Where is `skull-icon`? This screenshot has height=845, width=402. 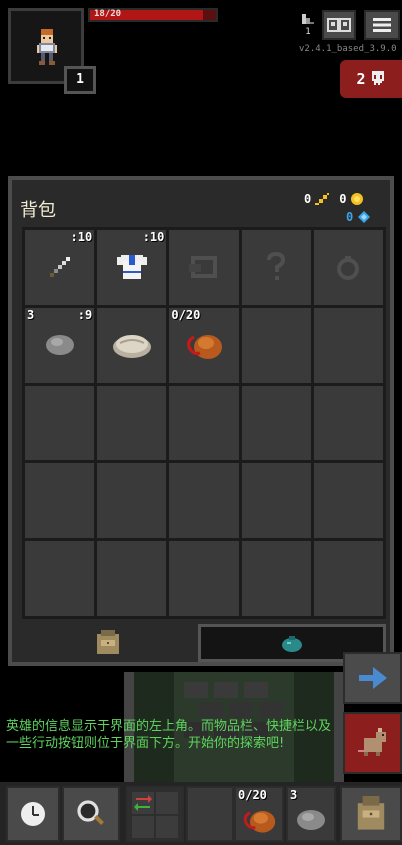
skull-icon is located at coordinates (377, 78).